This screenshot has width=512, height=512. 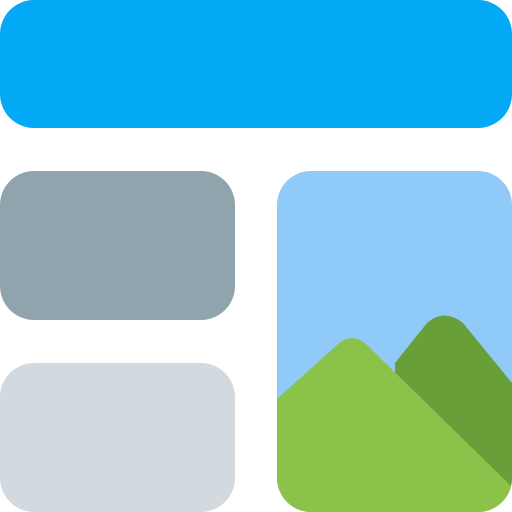 What do you see at coordinates (117, 245) in the screenshot?
I see `content-card-top` at bounding box center [117, 245].